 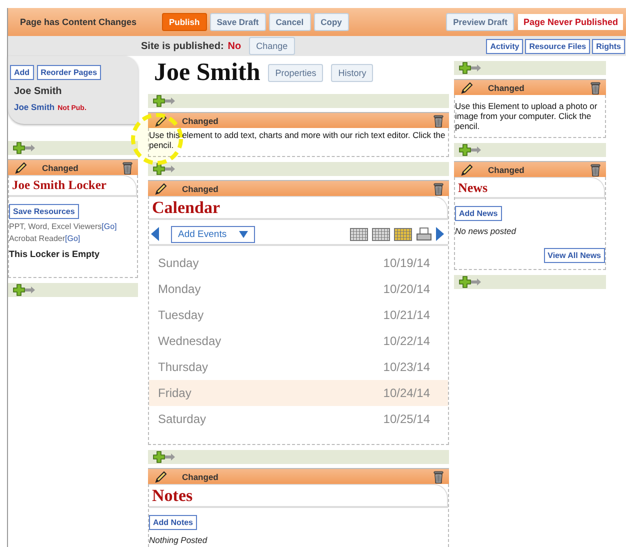 What do you see at coordinates (37, 238) in the screenshot?
I see `viewer-label: Acrobat Reader` at bounding box center [37, 238].